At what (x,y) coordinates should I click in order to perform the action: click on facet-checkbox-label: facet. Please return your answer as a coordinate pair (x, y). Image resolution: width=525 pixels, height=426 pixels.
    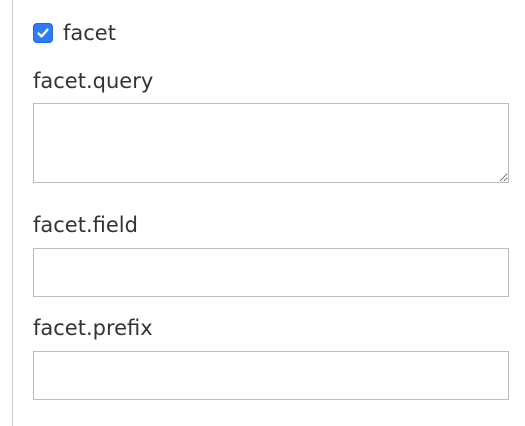
    Looking at the image, I should click on (89, 33).